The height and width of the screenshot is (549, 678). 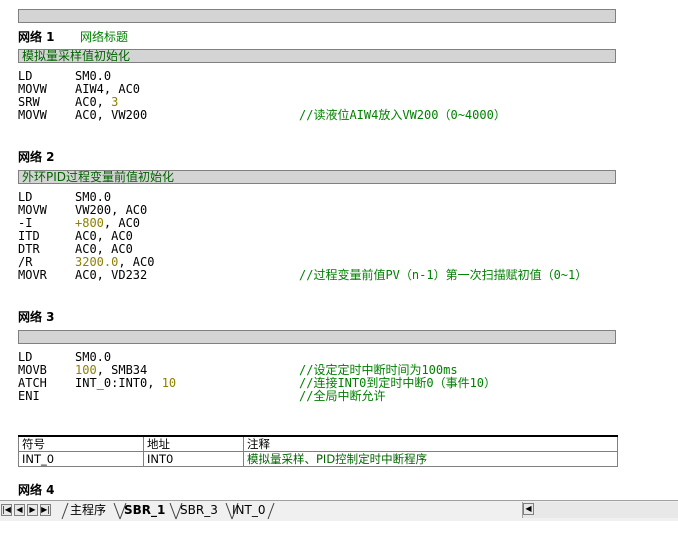 What do you see at coordinates (36, 490) in the screenshot?
I see `network-4-label: 网络 4` at bounding box center [36, 490].